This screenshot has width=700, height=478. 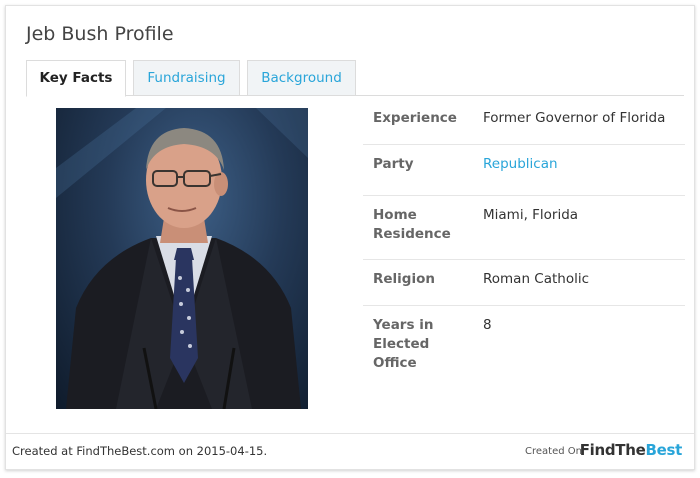 What do you see at coordinates (415, 118) in the screenshot?
I see `fact-label: Experience` at bounding box center [415, 118].